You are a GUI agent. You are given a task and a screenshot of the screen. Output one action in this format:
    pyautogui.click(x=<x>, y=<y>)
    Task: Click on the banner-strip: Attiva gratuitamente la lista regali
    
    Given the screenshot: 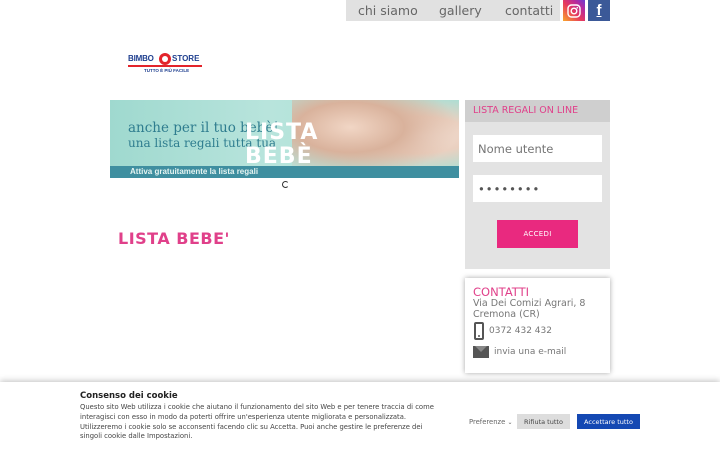 What is the action you would take?
    pyautogui.click(x=284, y=172)
    